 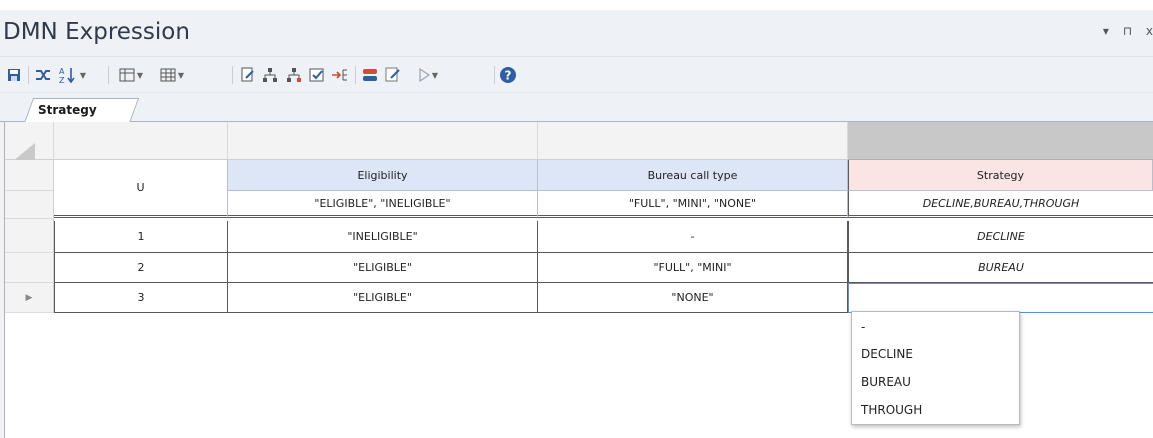 What do you see at coordinates (891, 410) in the screenshot?
I see `dropdown-option-through: THROUGH` at bounding box center [891, 410].